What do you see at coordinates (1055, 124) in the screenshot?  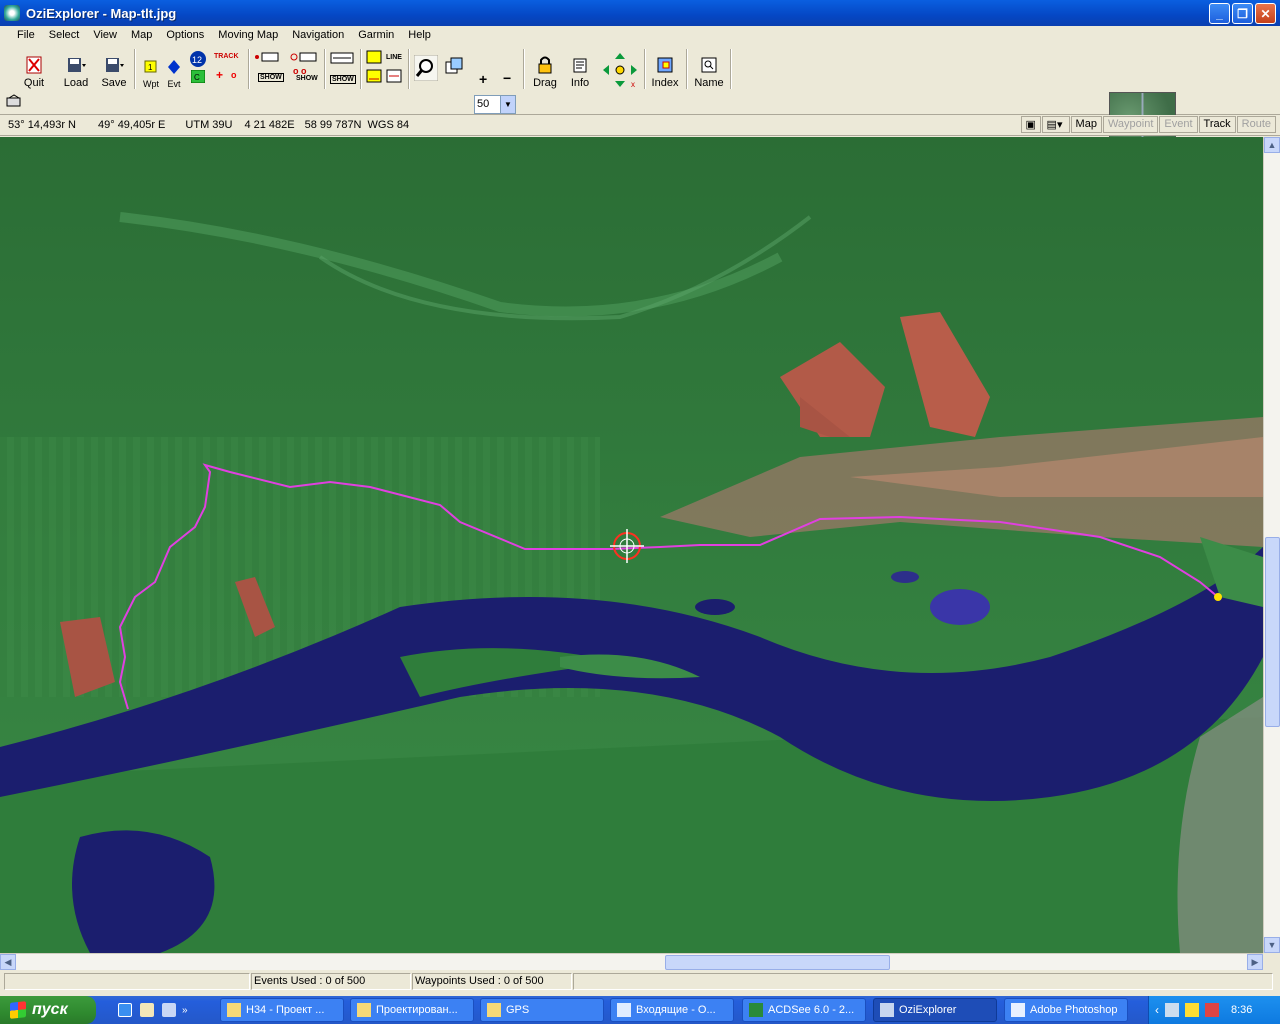 I see `save-view-icon: ▤▾` at bounding box center [1055, 124].